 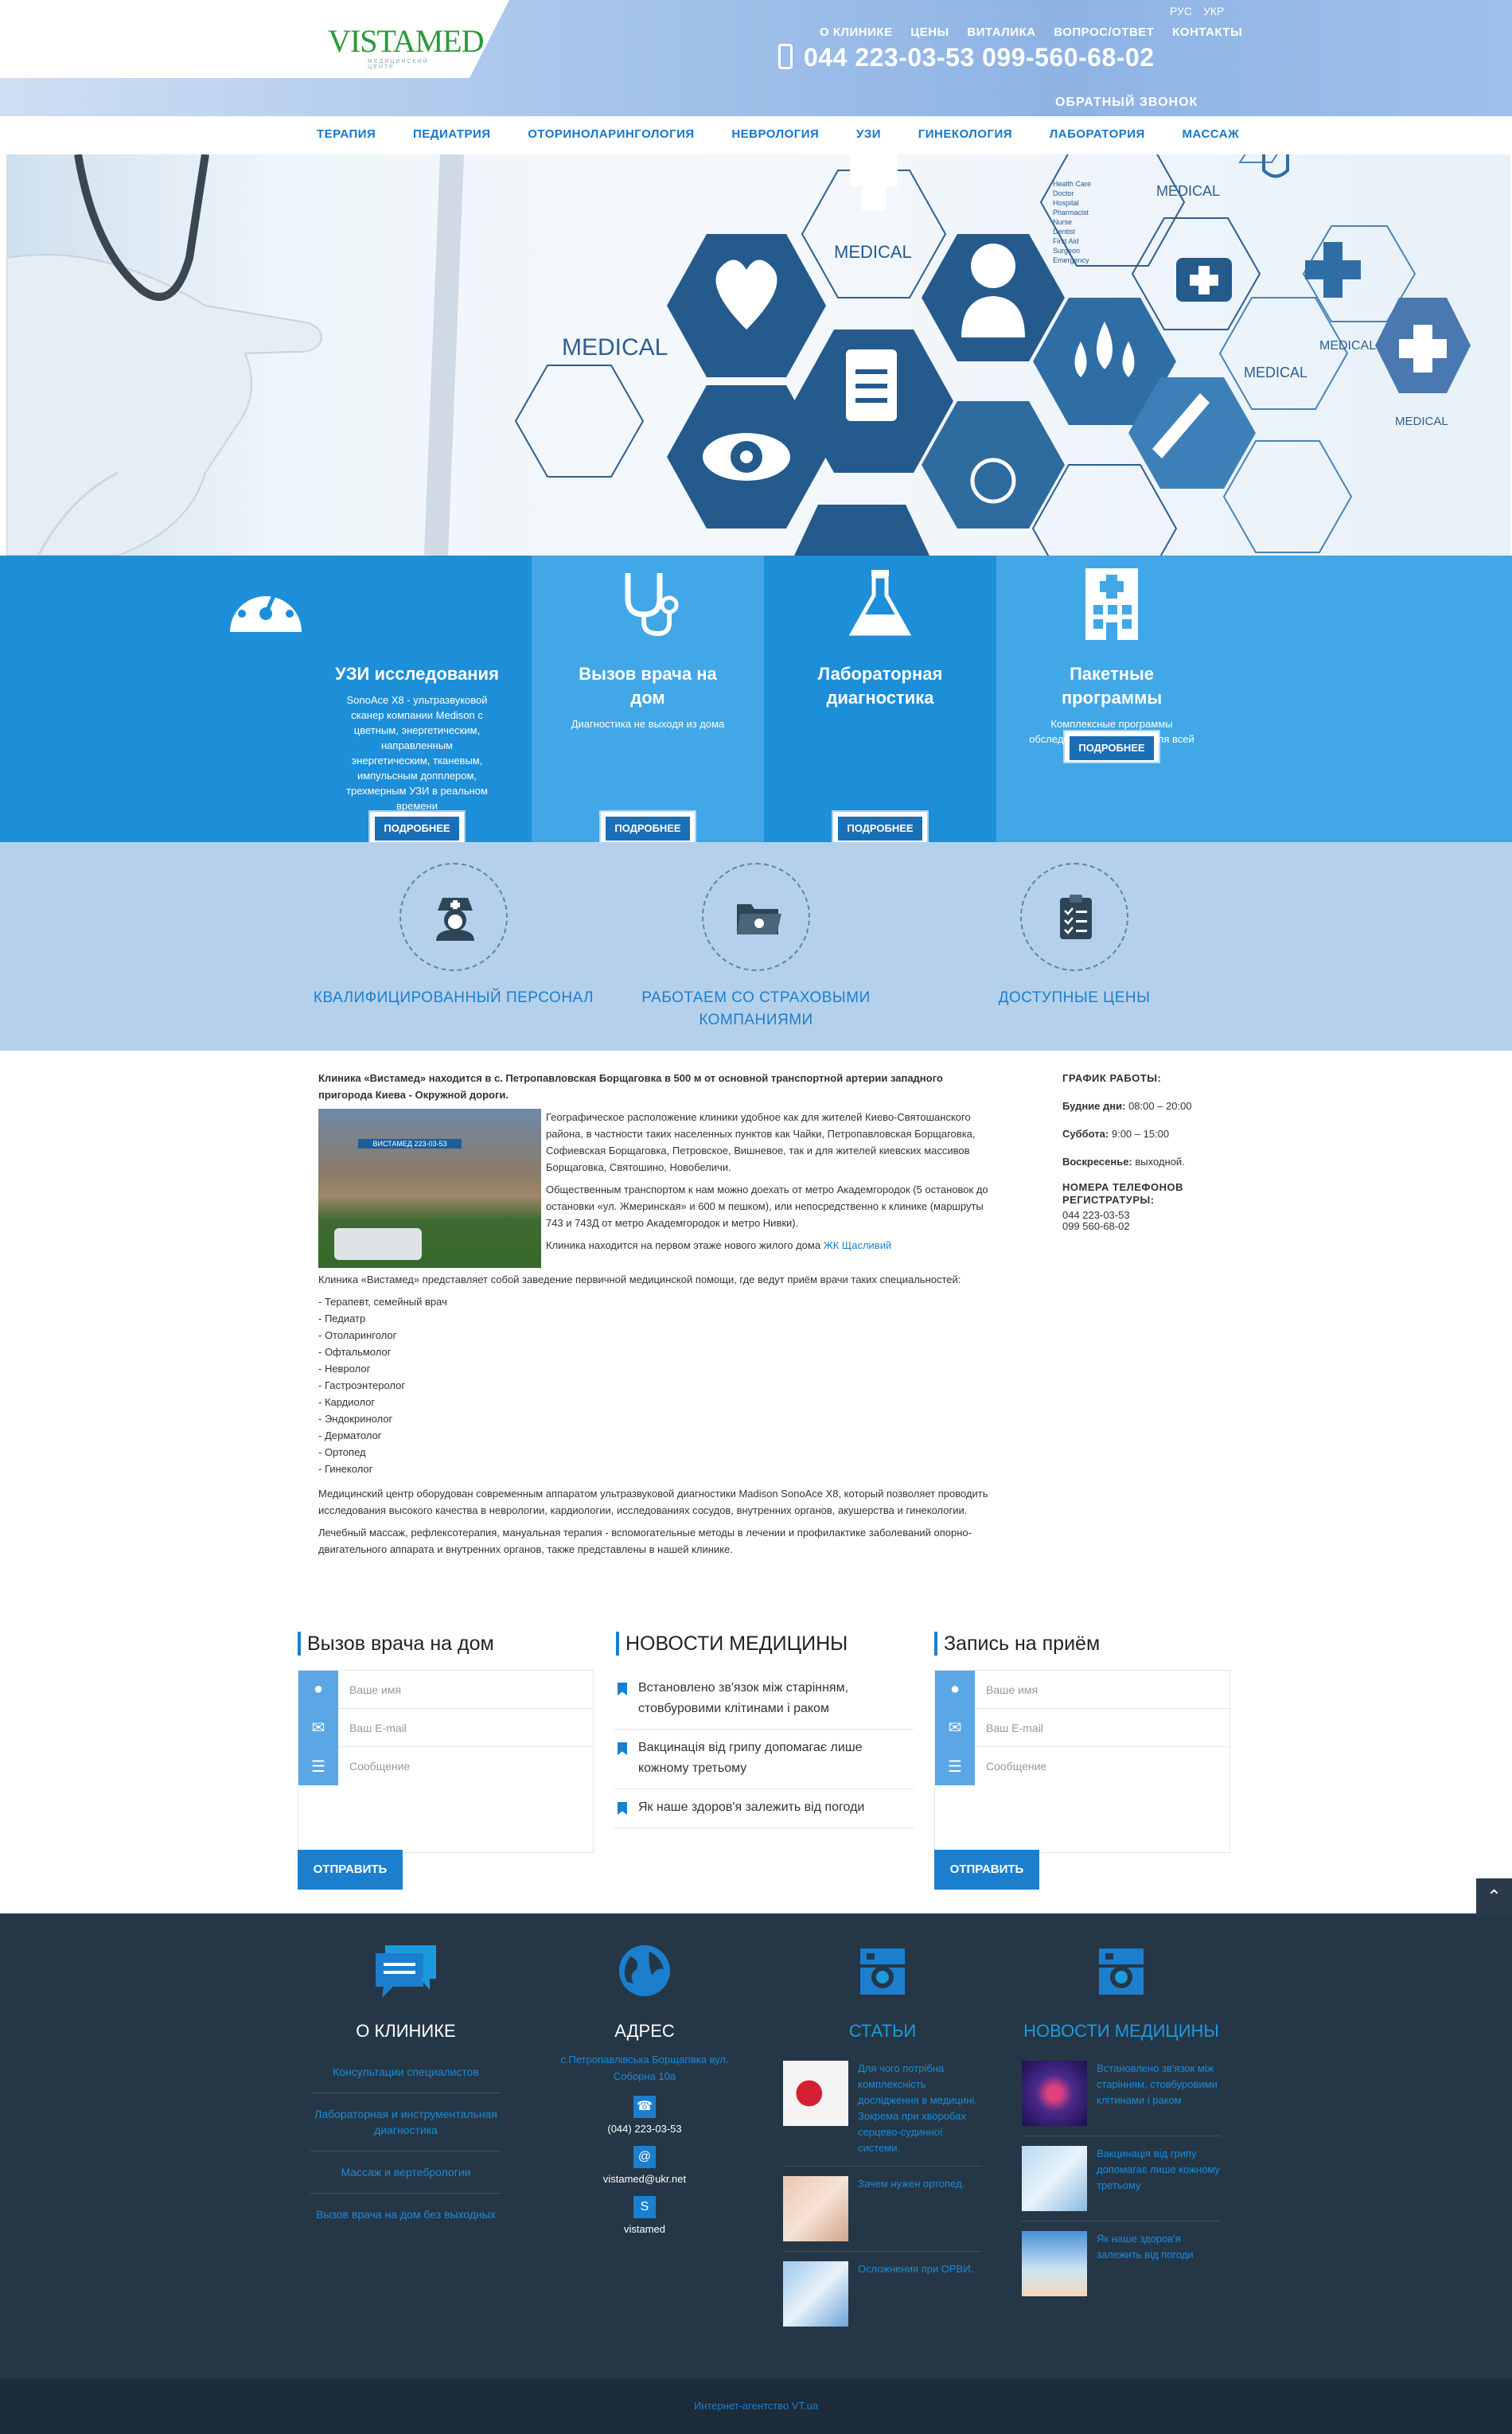 What do you see at coordinates (622, 1748) in the screenshot?
I see `bookmark-icon` at bounding box center [622, 1748].